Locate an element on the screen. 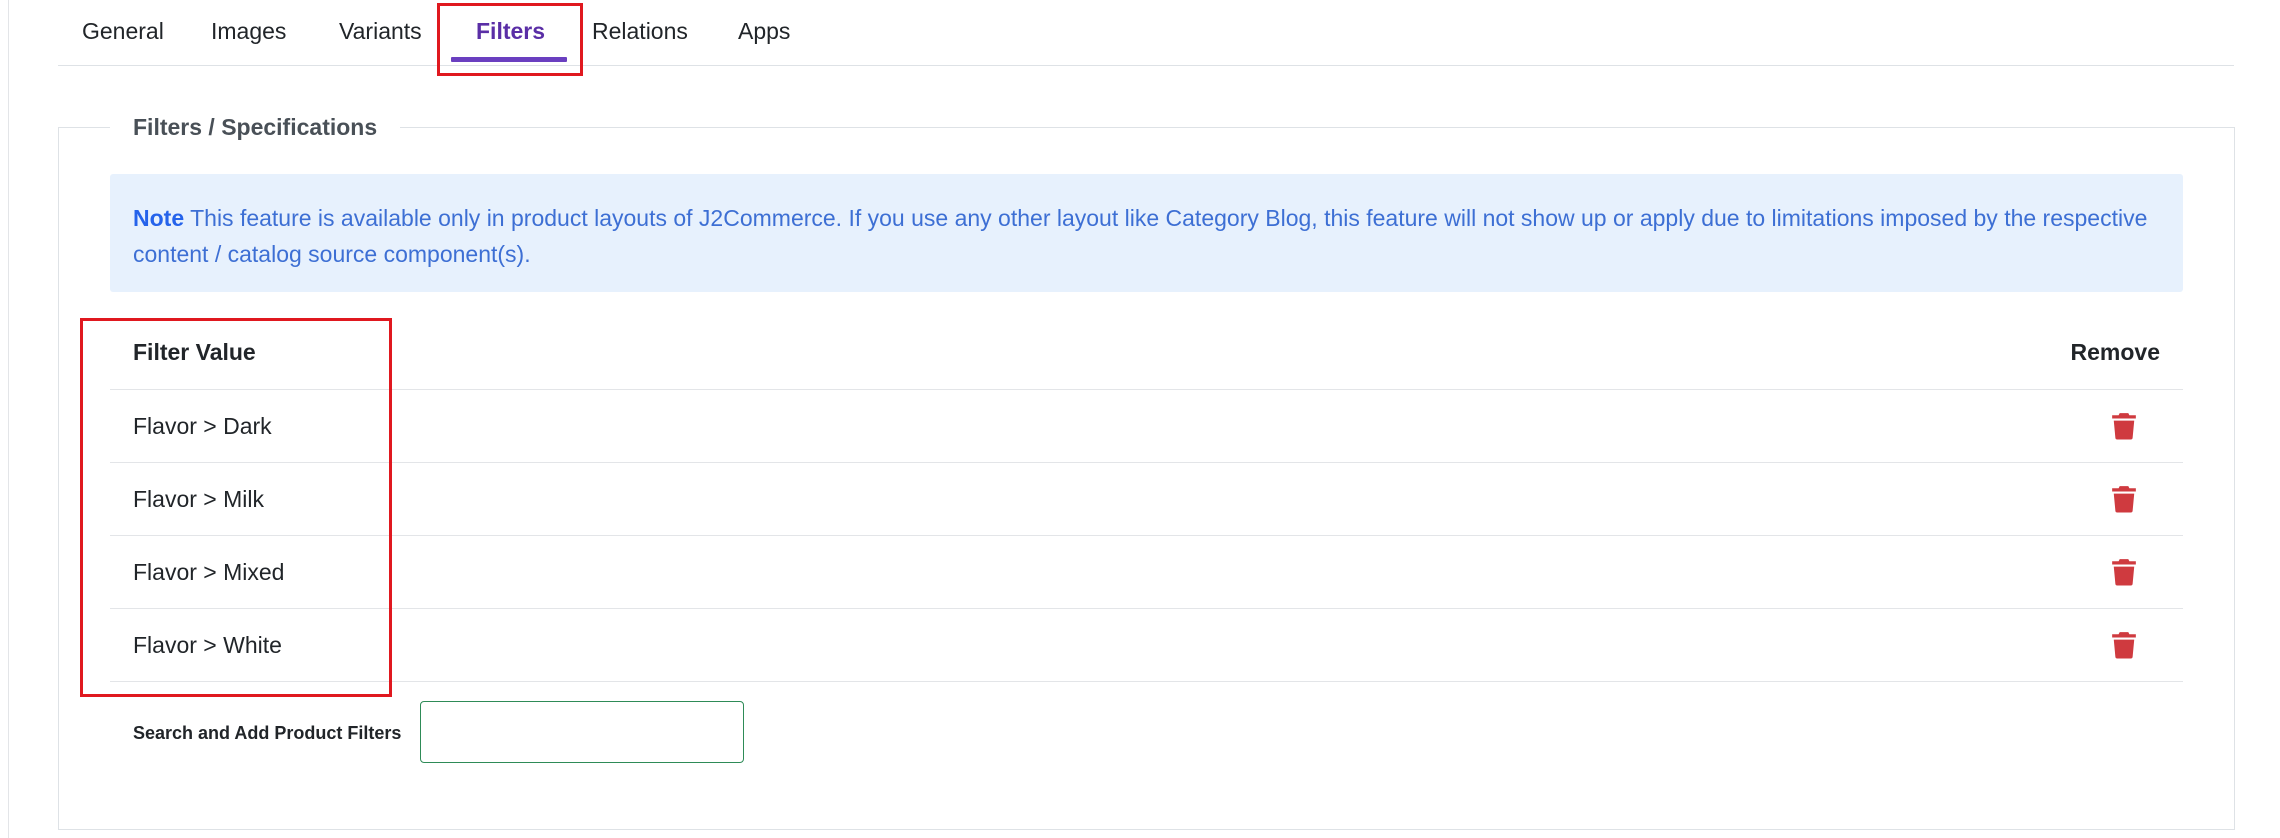 The height and width of the screenshot is (838, 2280). tab-general: General is located at coordinates (123, 31).